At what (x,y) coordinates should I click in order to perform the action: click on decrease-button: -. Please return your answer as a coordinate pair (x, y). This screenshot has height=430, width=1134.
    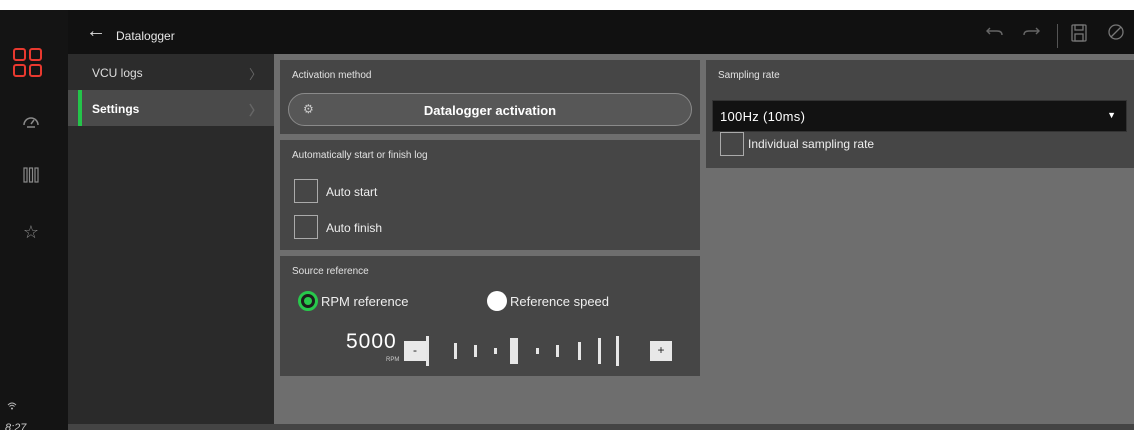
    Looking at the image, I should click on (415, 351).